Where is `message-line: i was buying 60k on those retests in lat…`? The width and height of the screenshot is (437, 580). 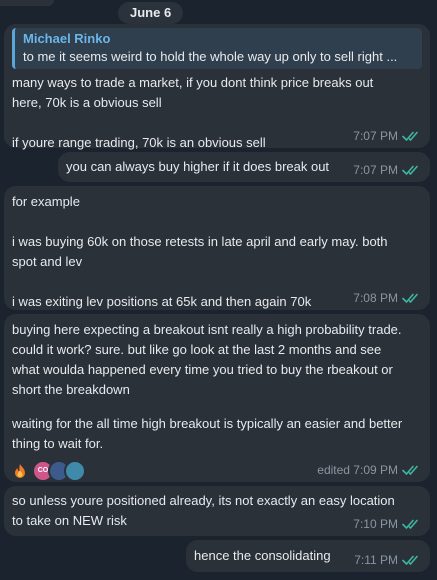
message-line: i was buying 60k on those retests in lat… is located at coordinates (200, 241).